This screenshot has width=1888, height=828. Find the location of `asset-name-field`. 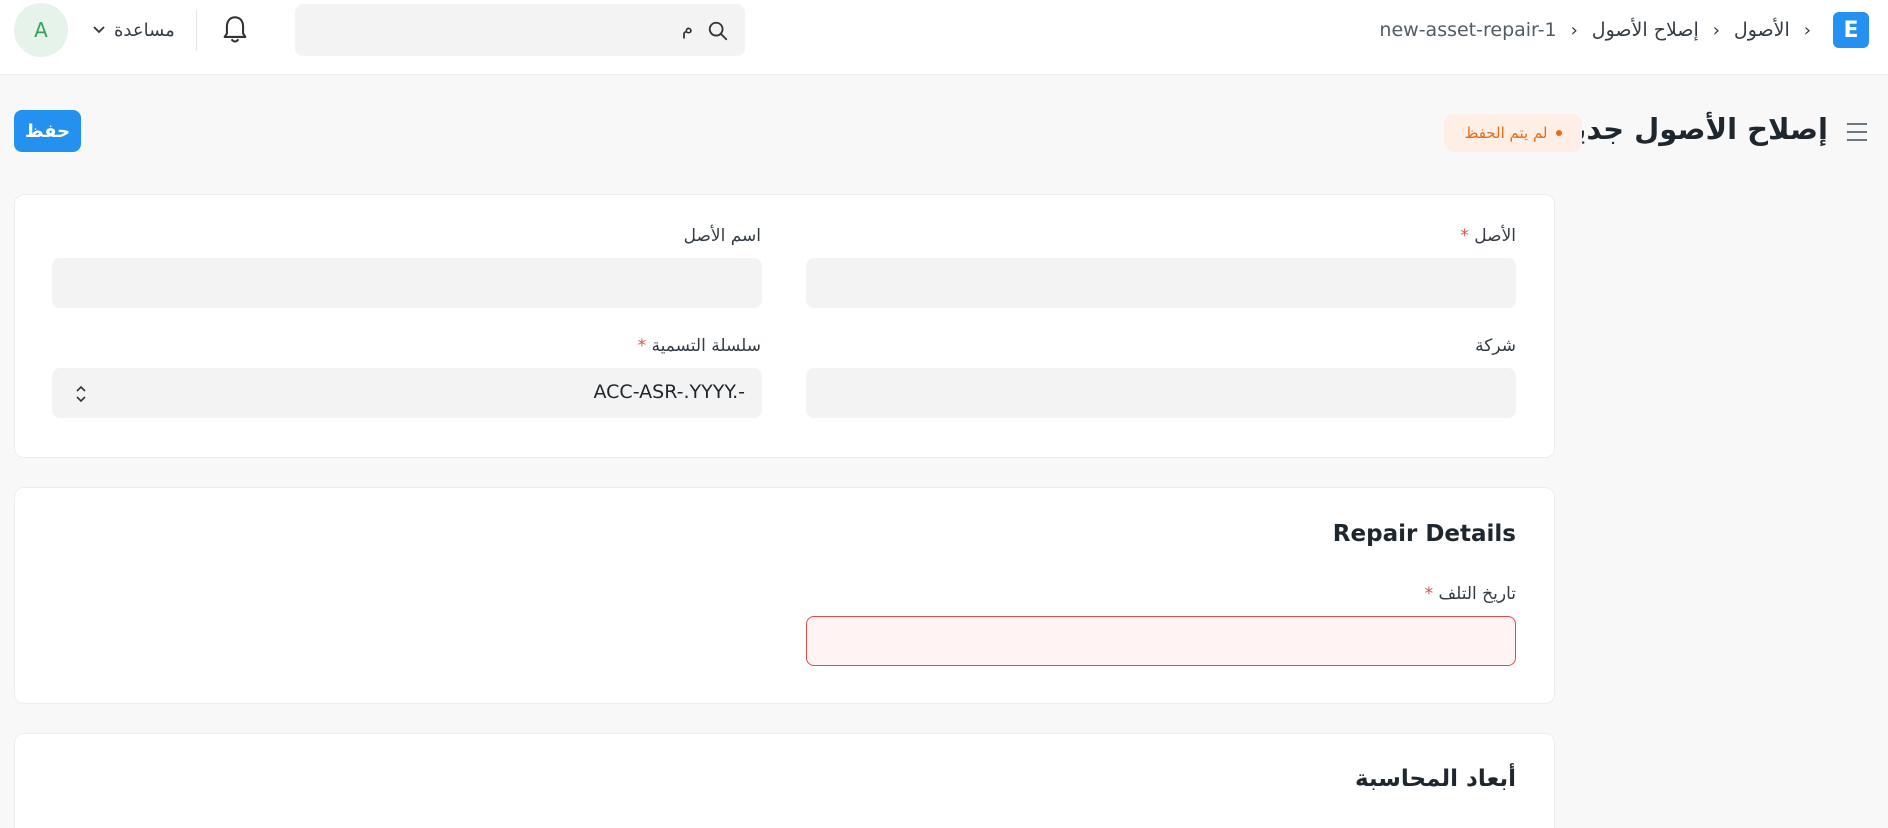

asset-name-field is located at coordinates (407, 283).